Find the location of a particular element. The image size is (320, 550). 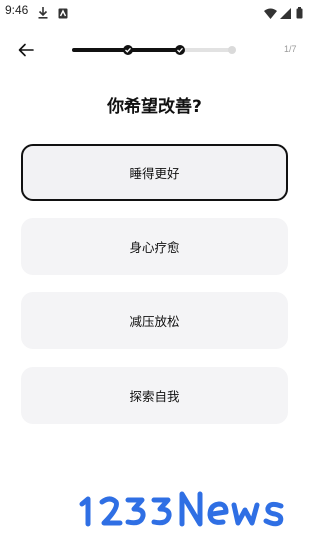

arrow-left-icon is located at coordinates (26, 53).